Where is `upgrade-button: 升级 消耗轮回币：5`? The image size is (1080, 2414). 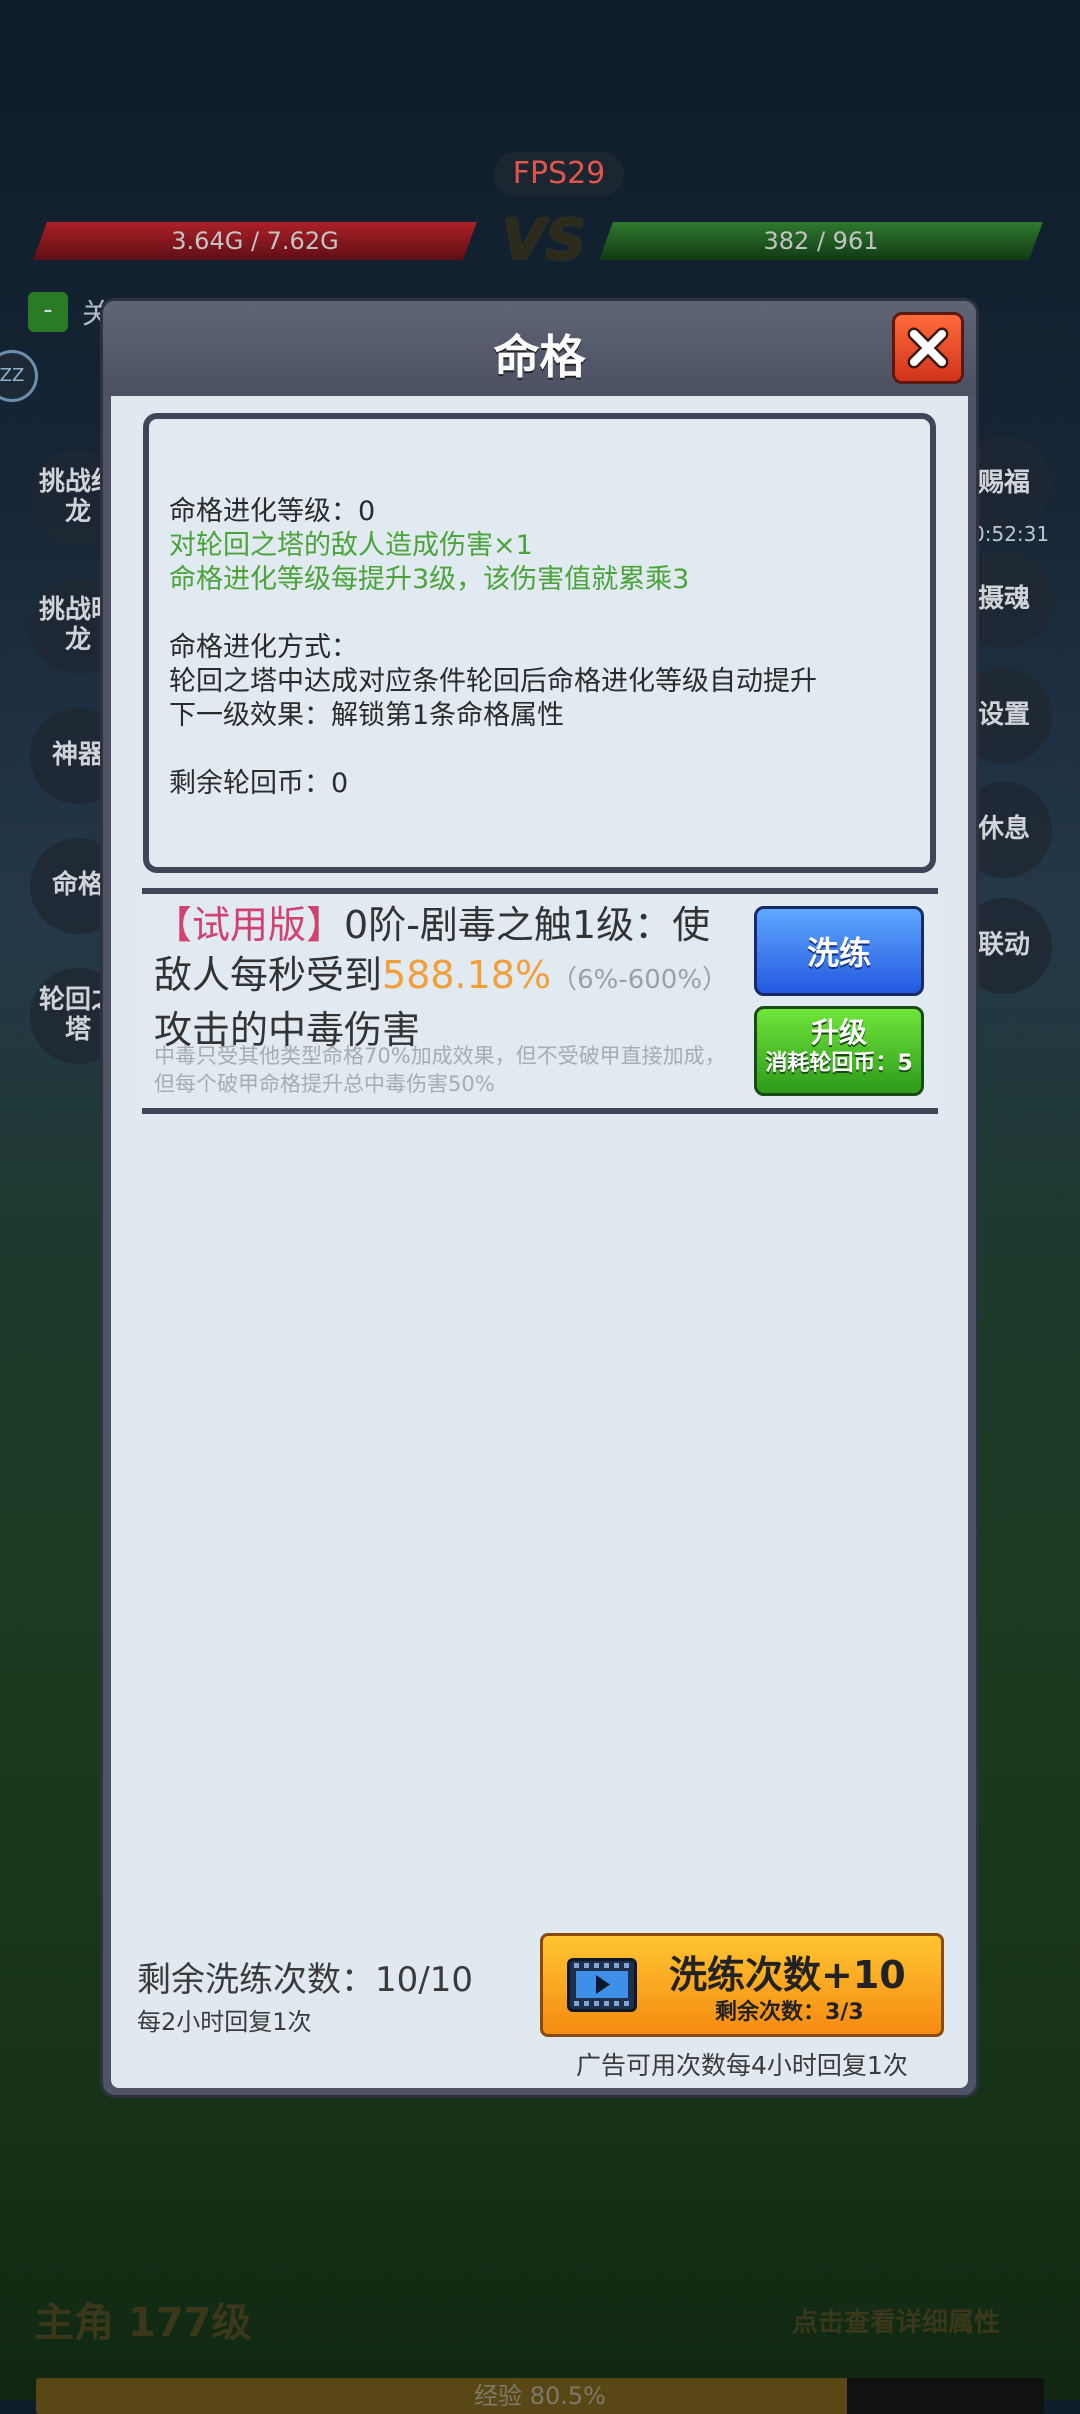
upgrade-button: 升级 消耗轮回币：5 is located at coordinates (839, 1051).